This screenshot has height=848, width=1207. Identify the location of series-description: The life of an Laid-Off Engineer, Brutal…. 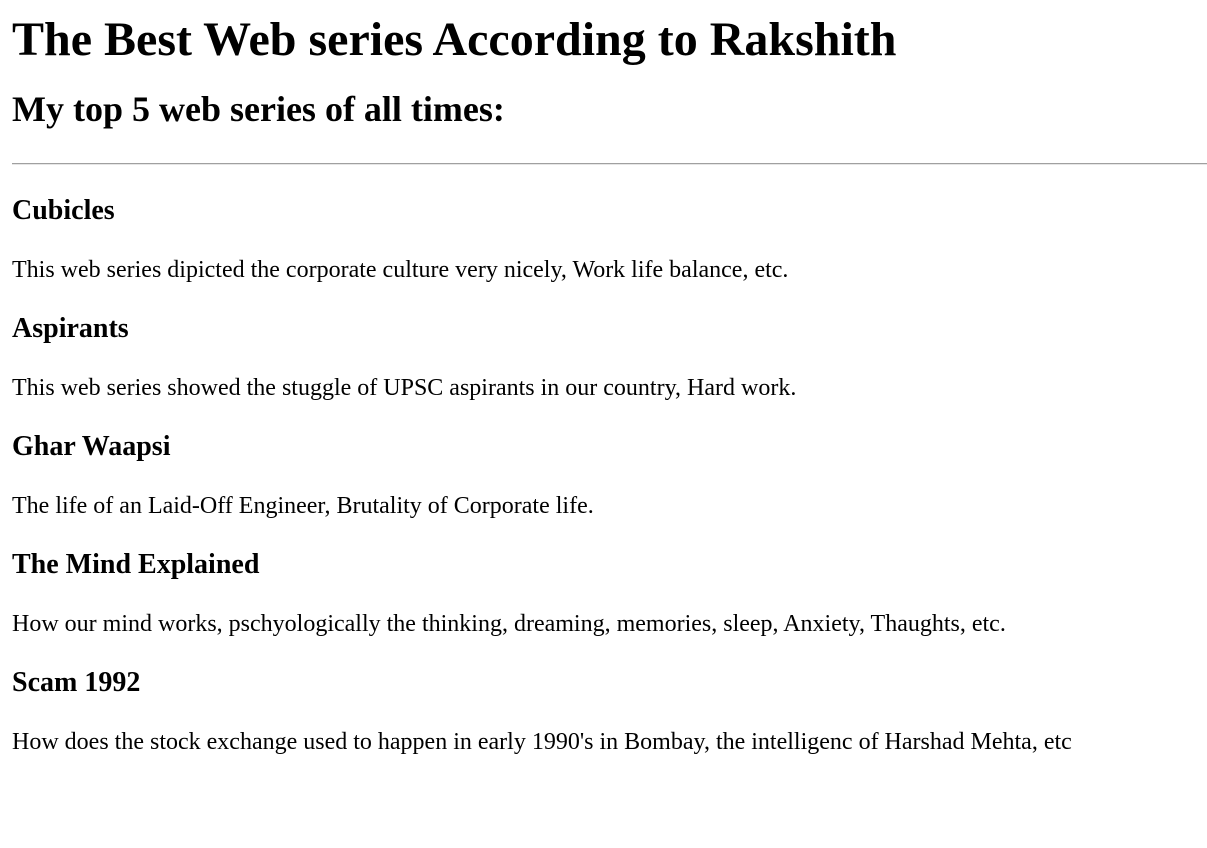
(303, 506).